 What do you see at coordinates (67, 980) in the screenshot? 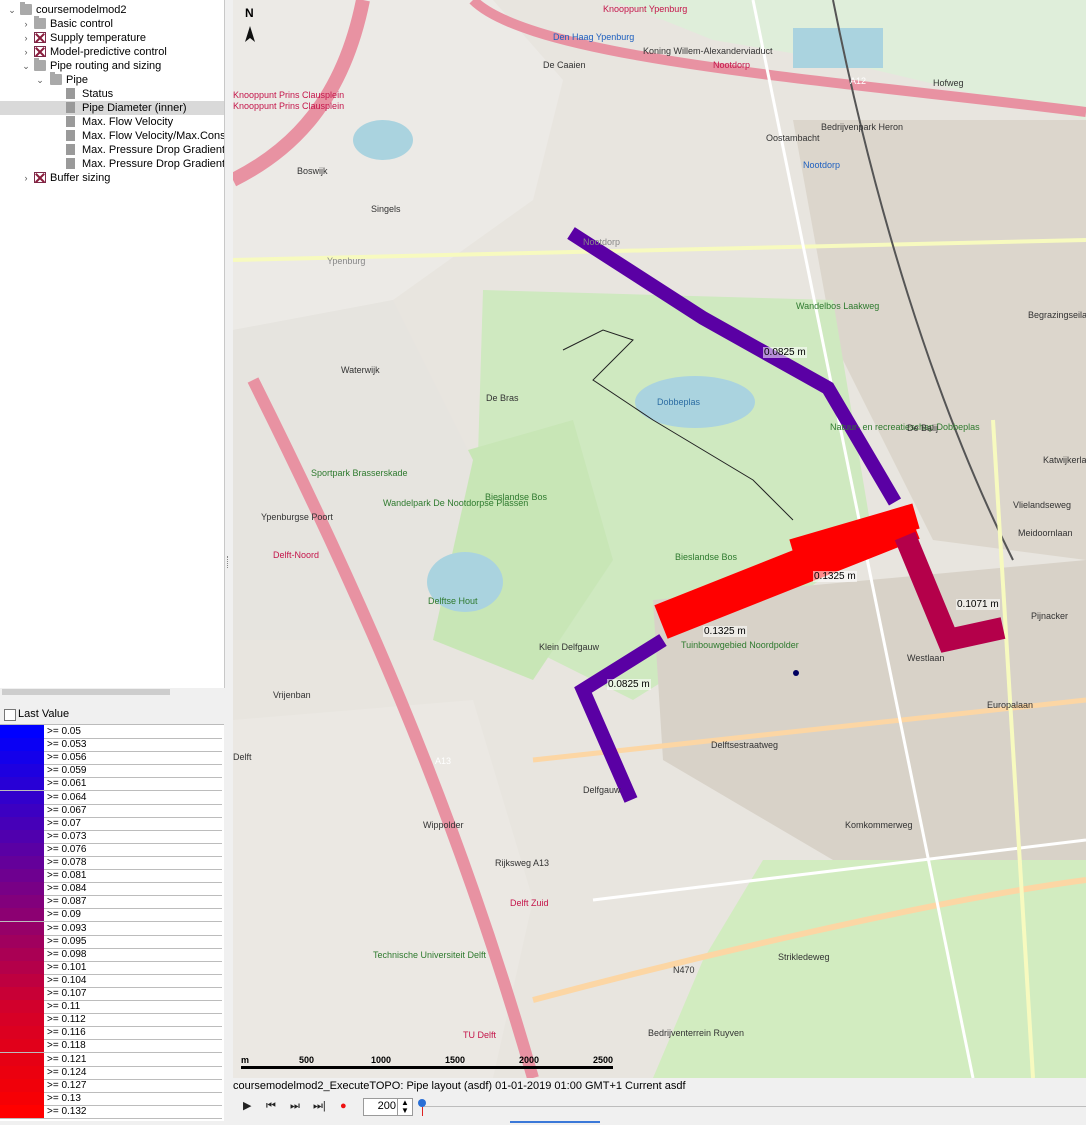
I see `legend-label: >= 0.104` at bounding box center [67, 980].